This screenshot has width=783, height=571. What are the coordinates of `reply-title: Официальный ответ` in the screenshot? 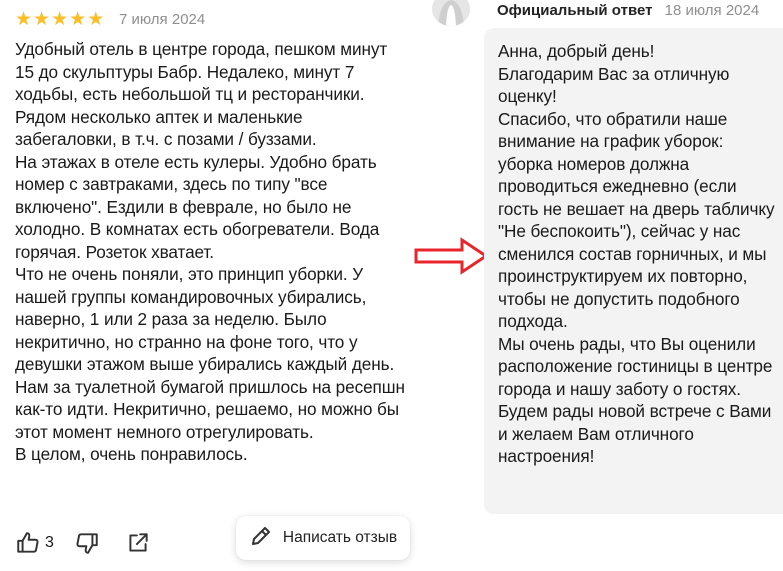 It's located at (575, 10).